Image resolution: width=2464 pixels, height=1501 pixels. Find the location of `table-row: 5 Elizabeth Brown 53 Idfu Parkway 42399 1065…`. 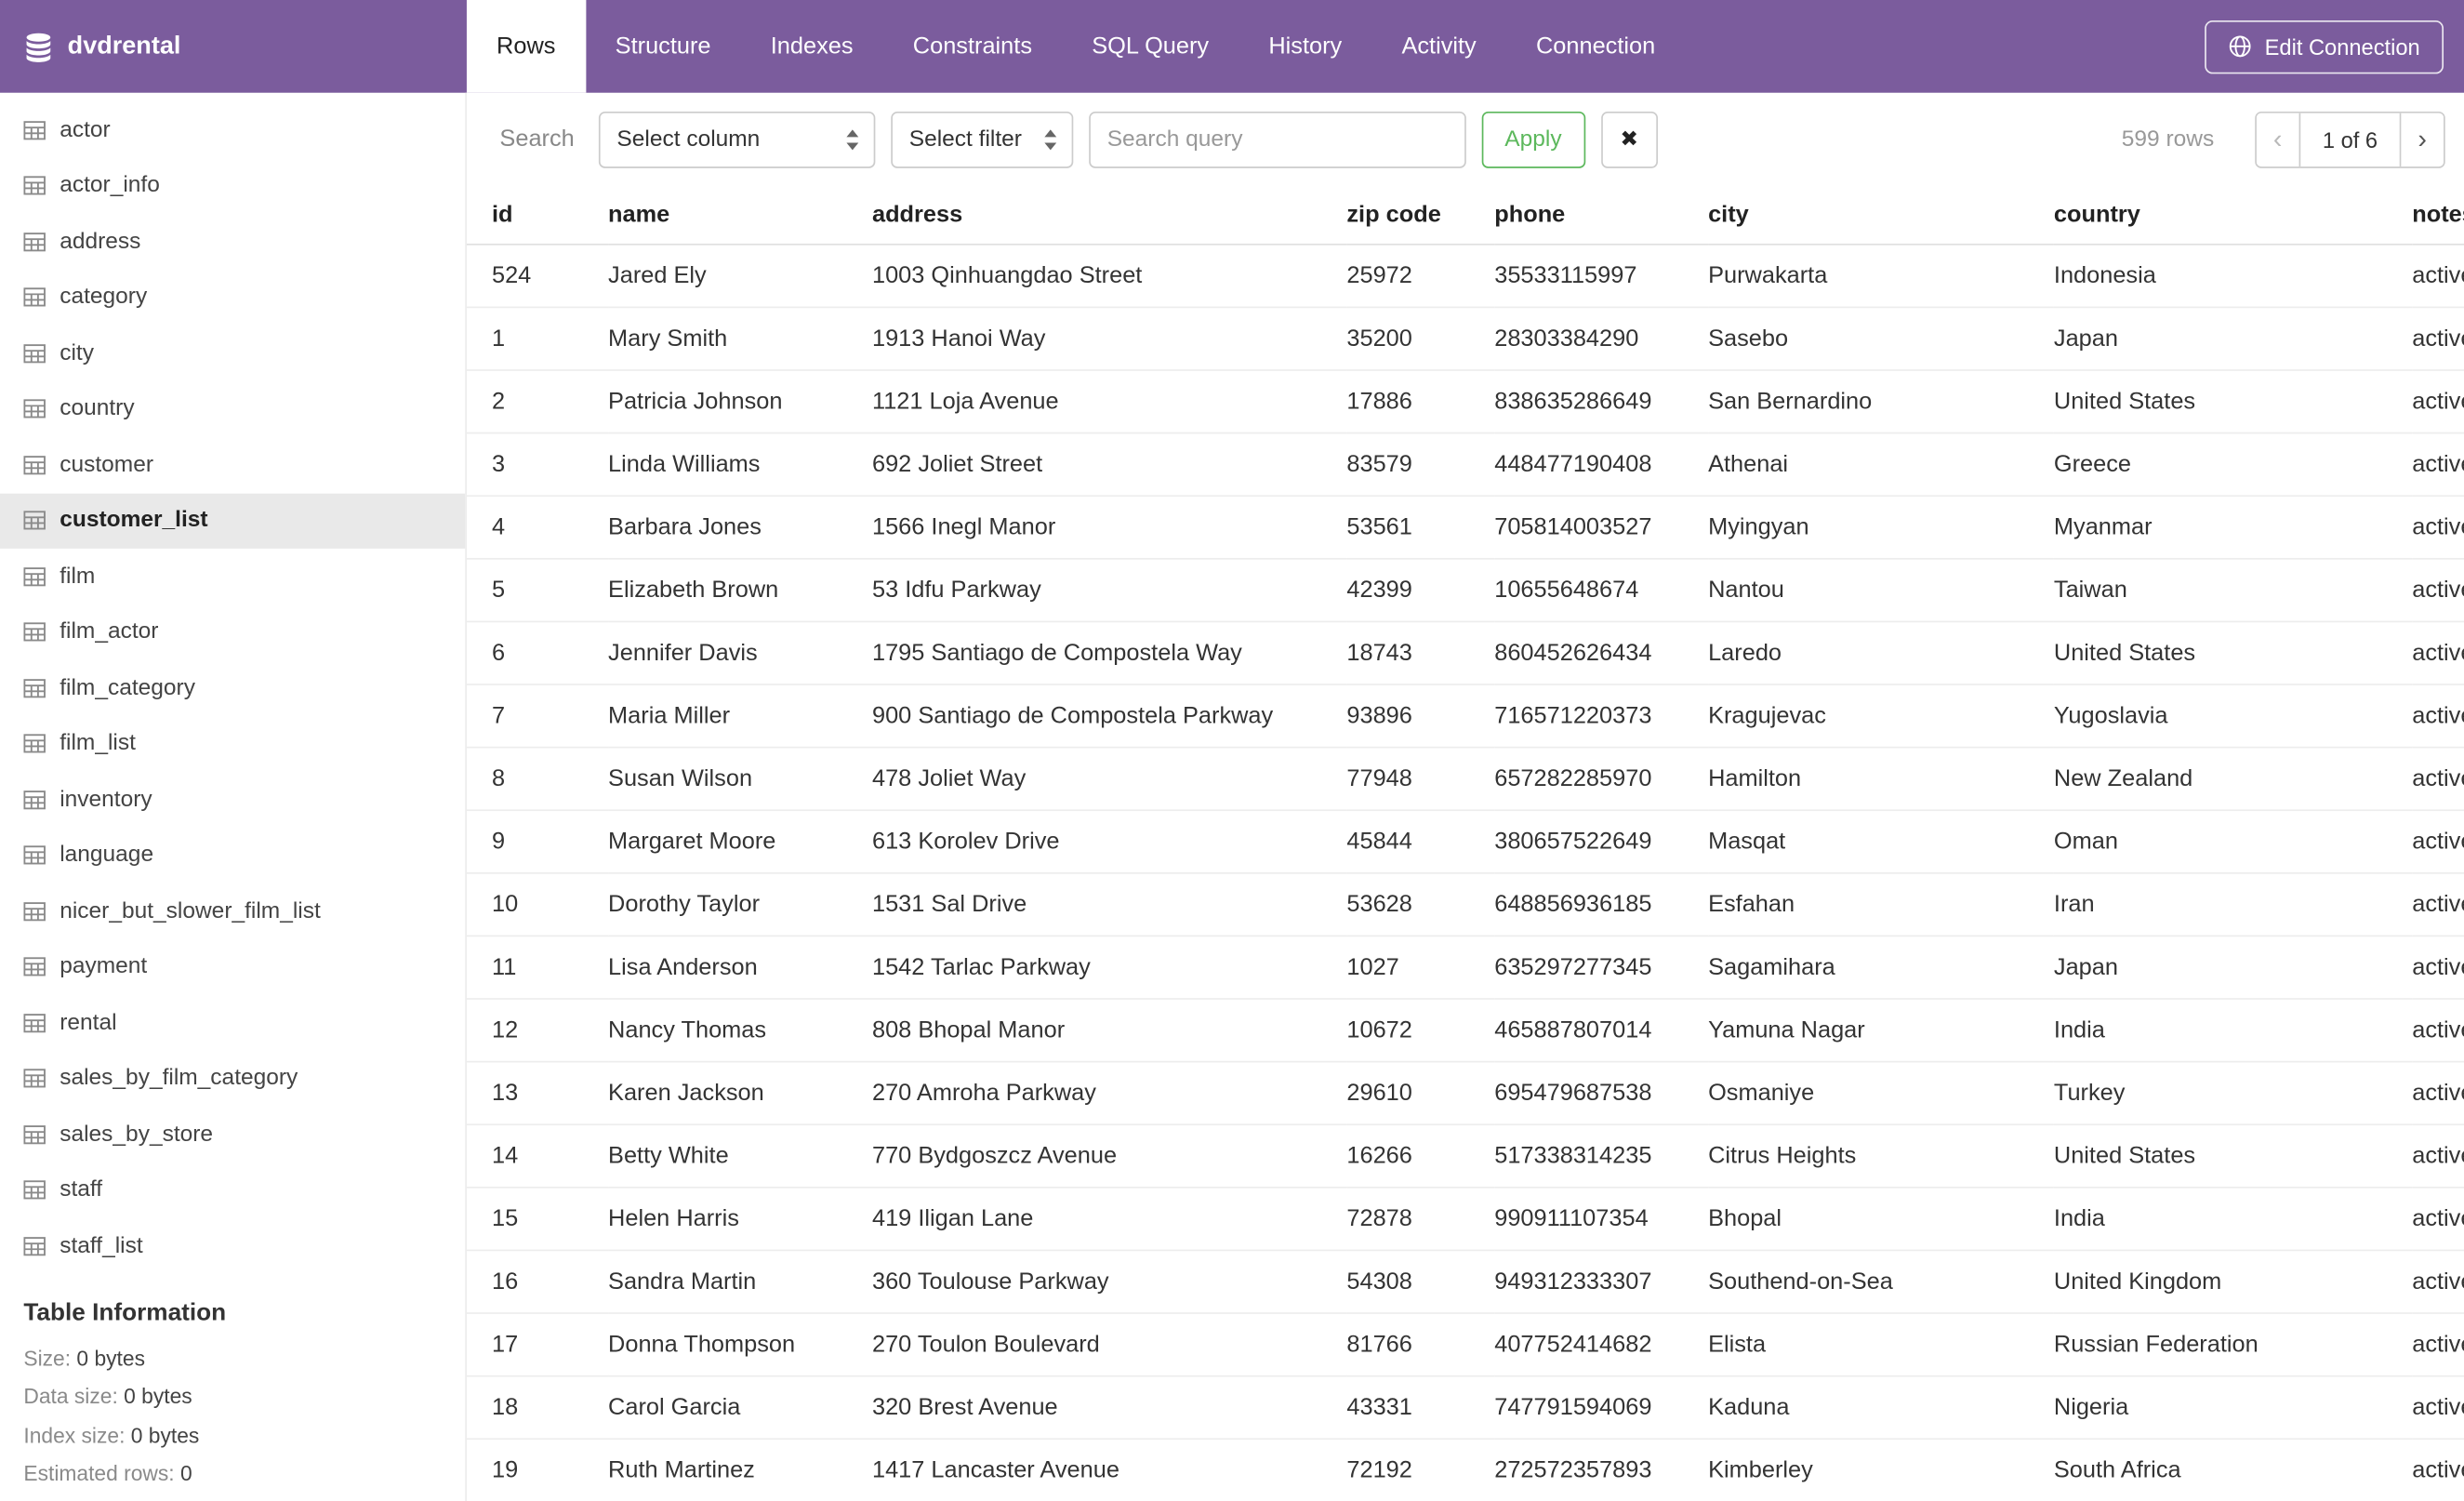

table-row: 5 Elizabeth Brown 53 Idfu Parkway 42399 1065… is located at coordinates (1465, 590).